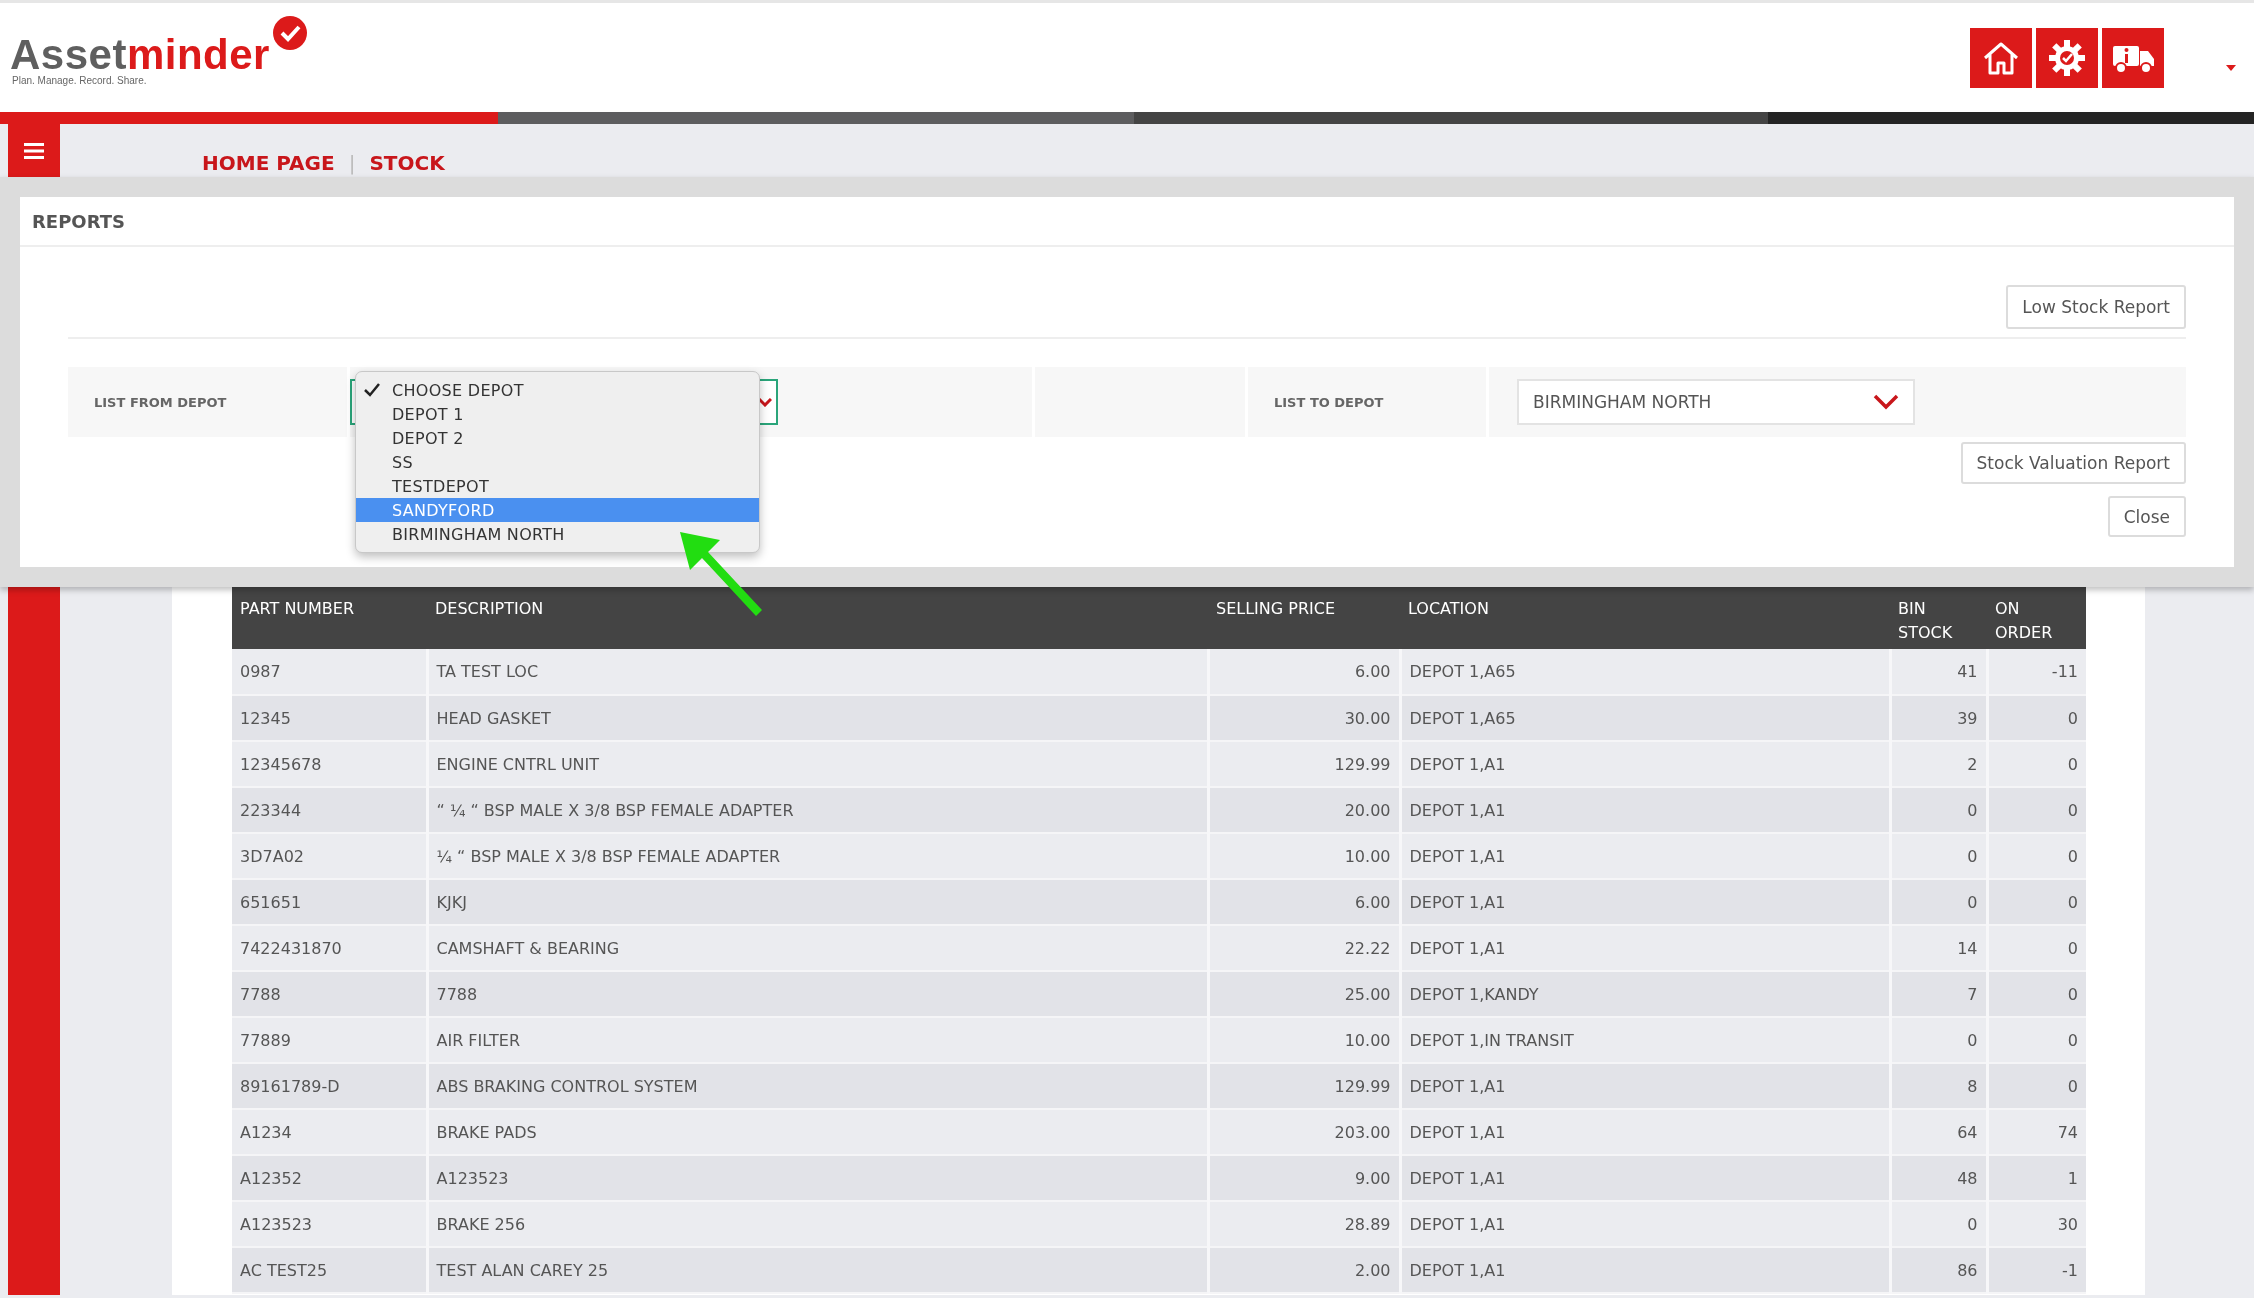 This screenshot has height=1298, width=2254. I want to click on table-cell: 1, so click(2036, 1178).